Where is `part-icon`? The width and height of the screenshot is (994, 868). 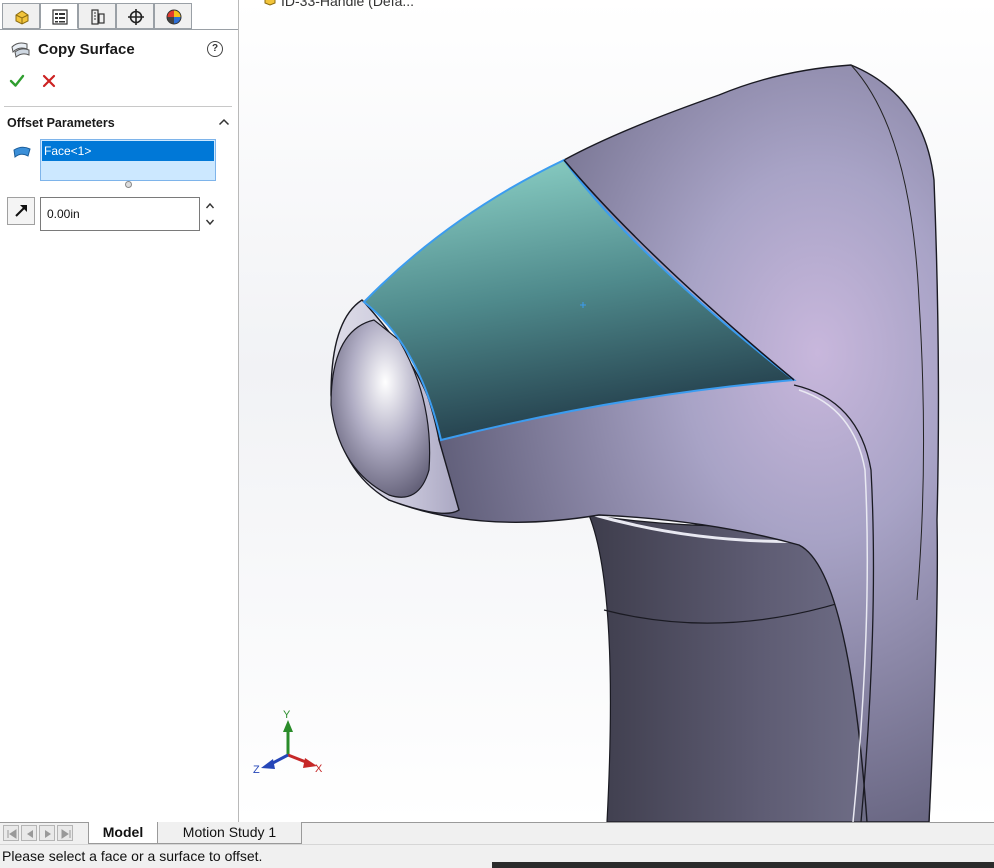 part-icon is located at coordinates (270, 3).